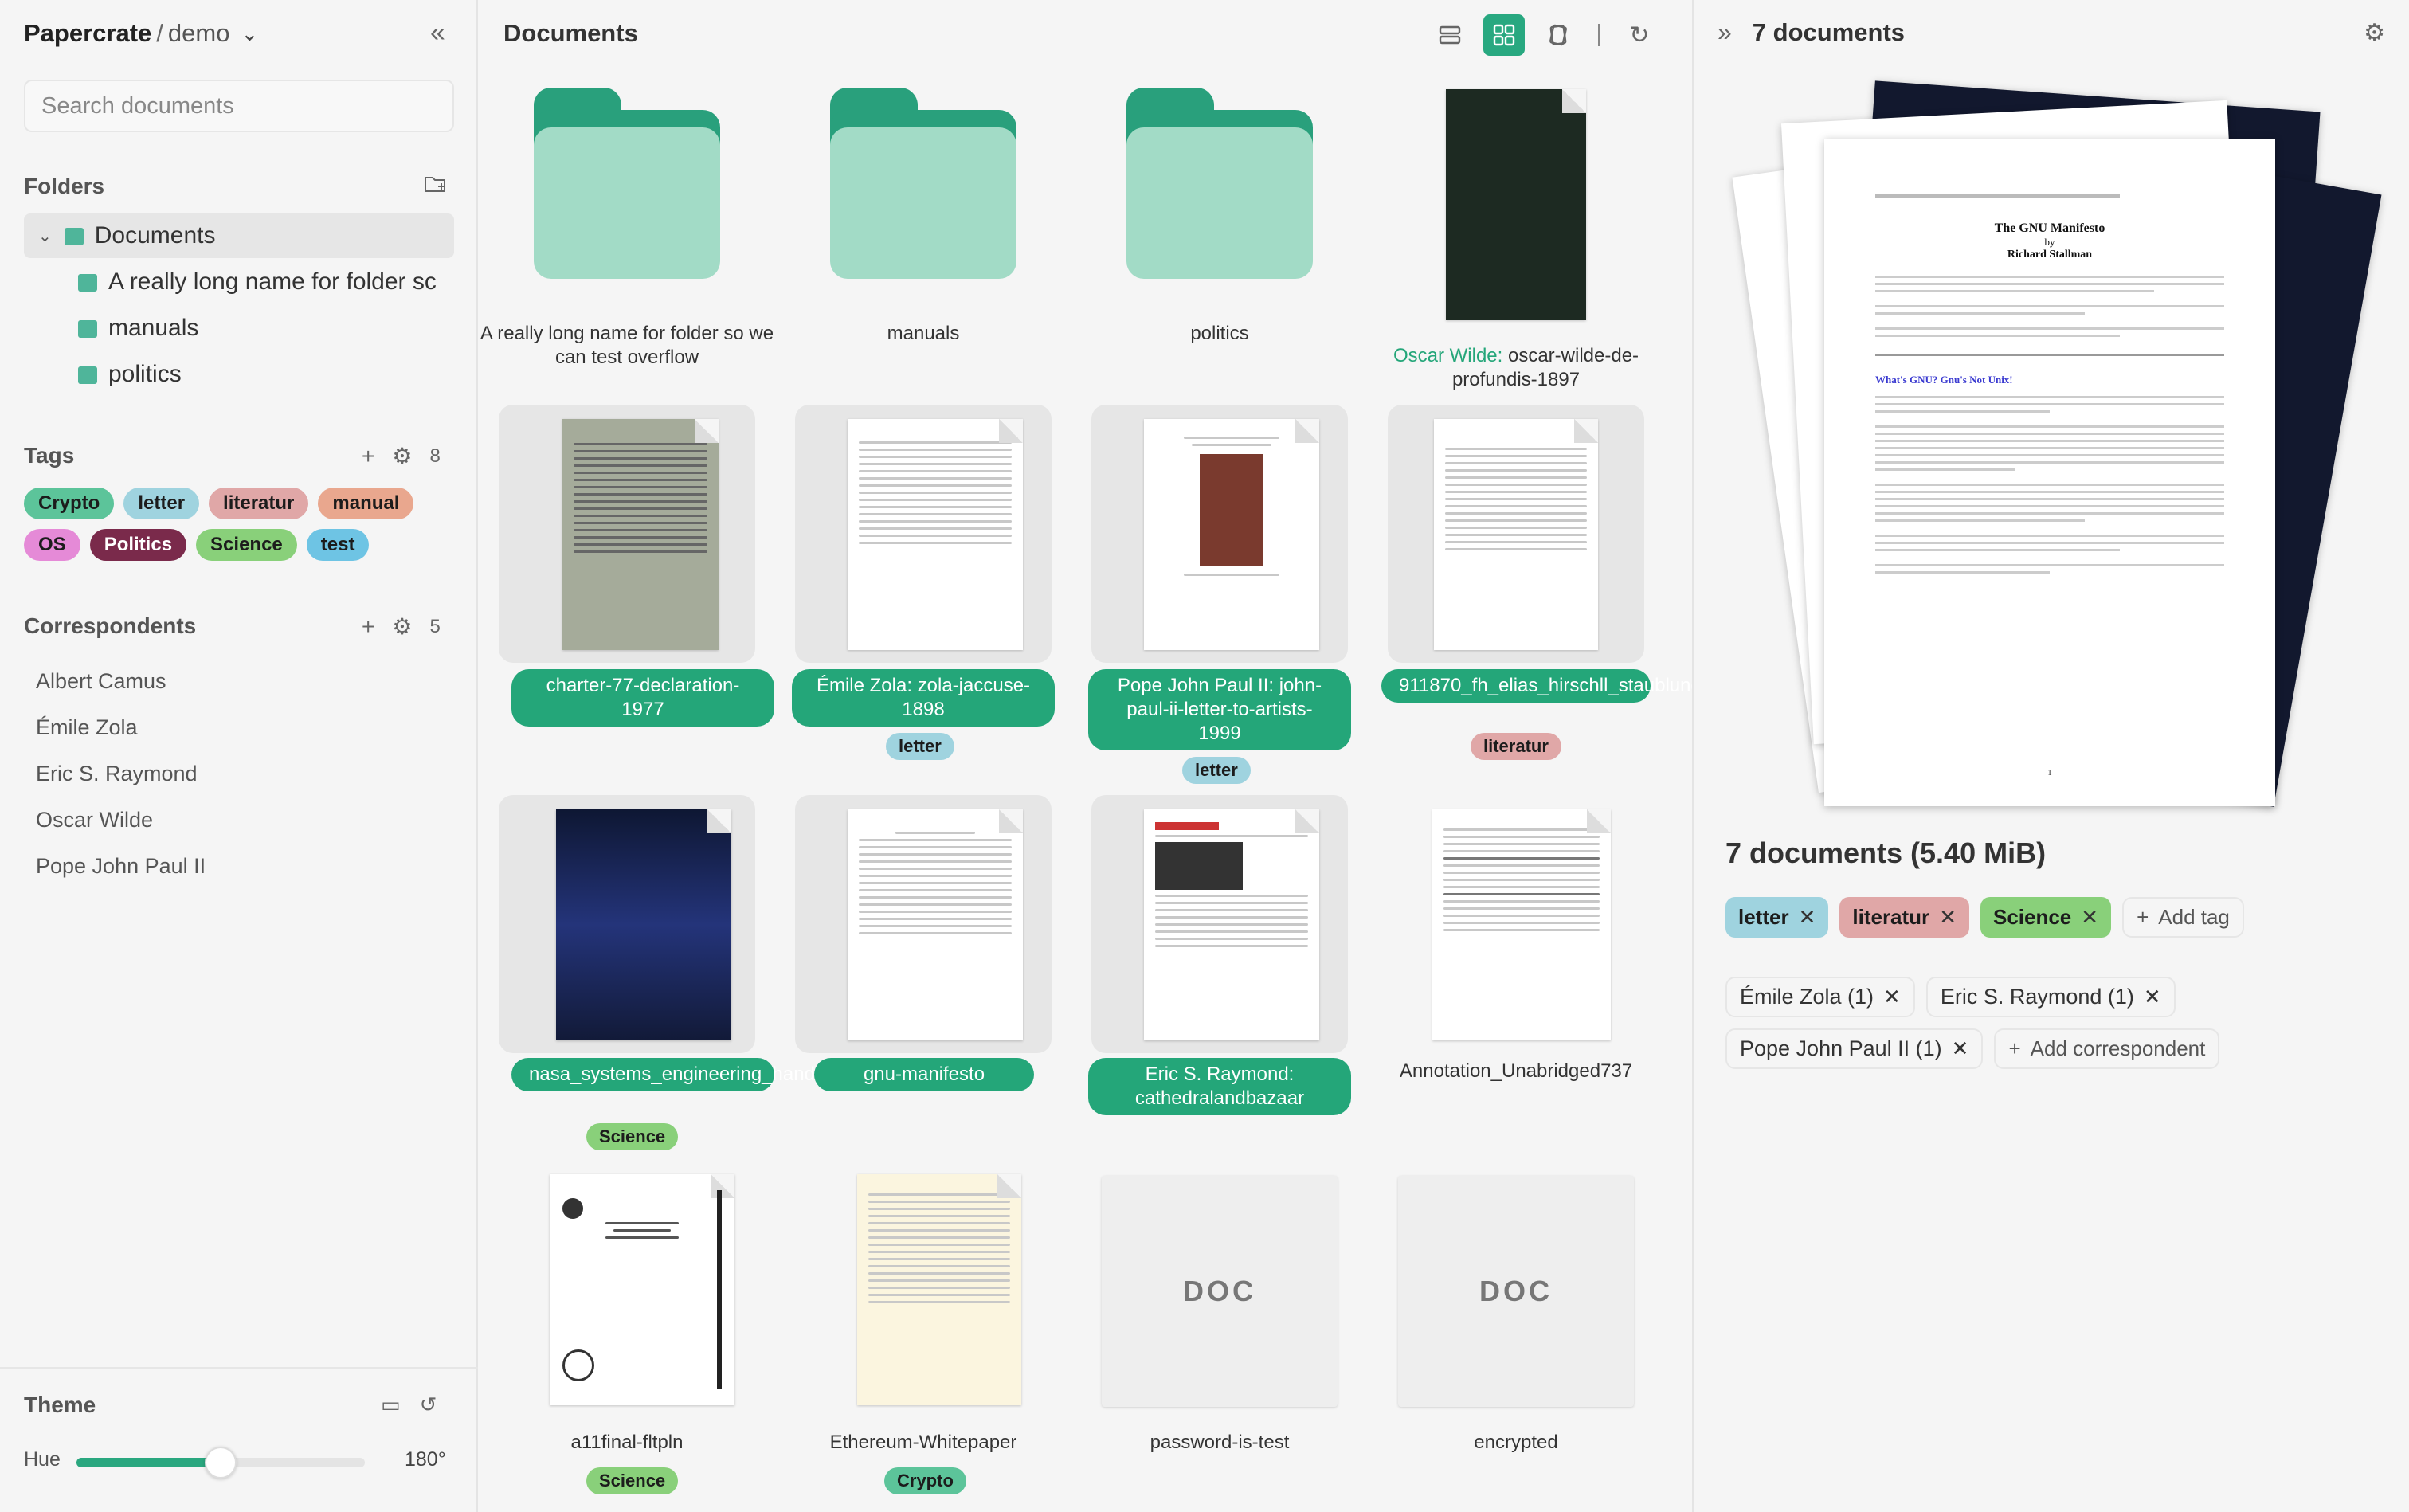 The height and width of the screenshot is (1512, 2409). Describe the element at coordinates (52, 545) in the screenshot. I see `tag-os: OS` at that location.